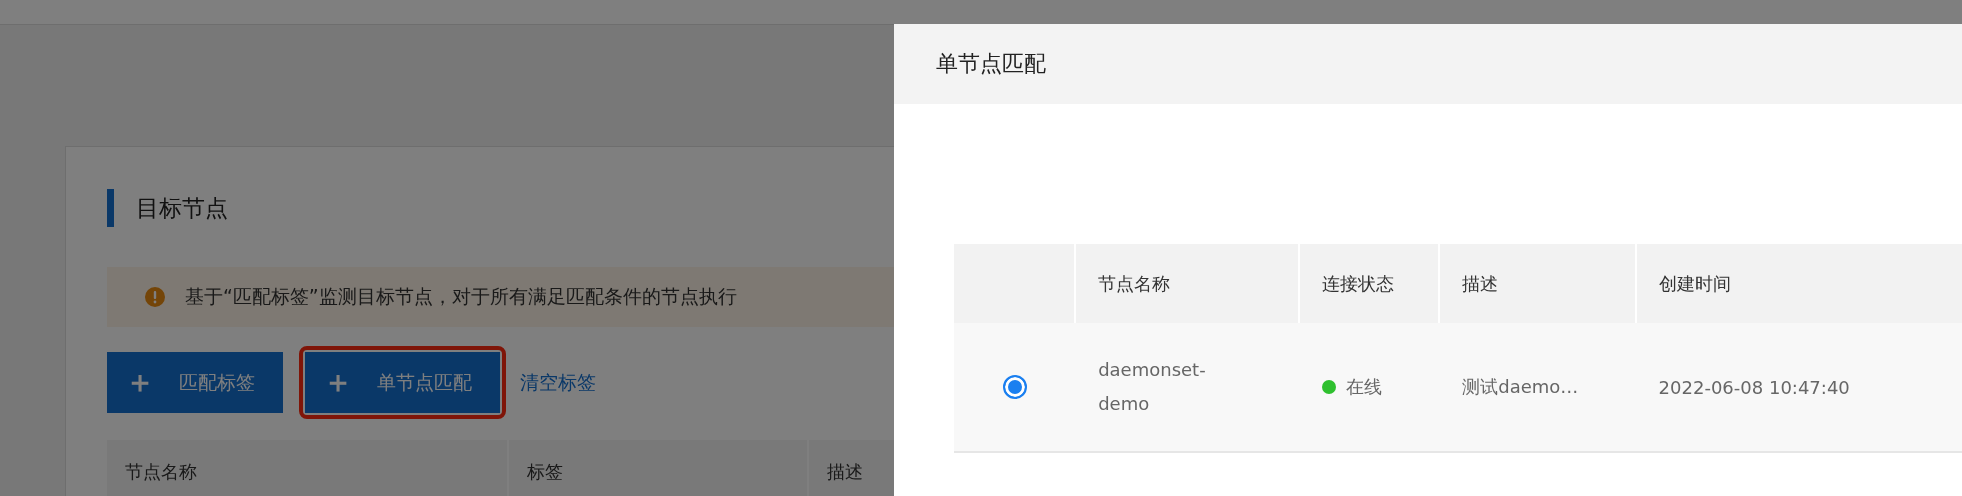  I want to click on radio-button, so click(1015, 387).